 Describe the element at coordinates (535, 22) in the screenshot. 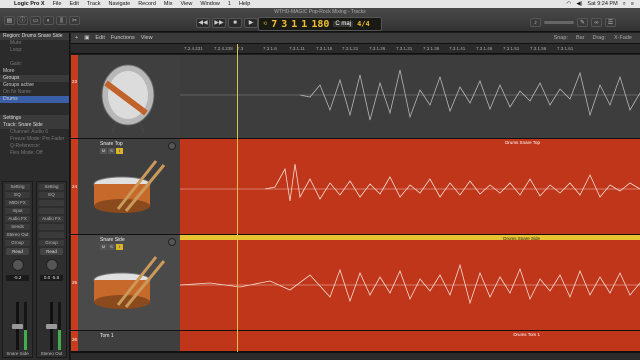

I see `metronome-icon: ♪` at that location.